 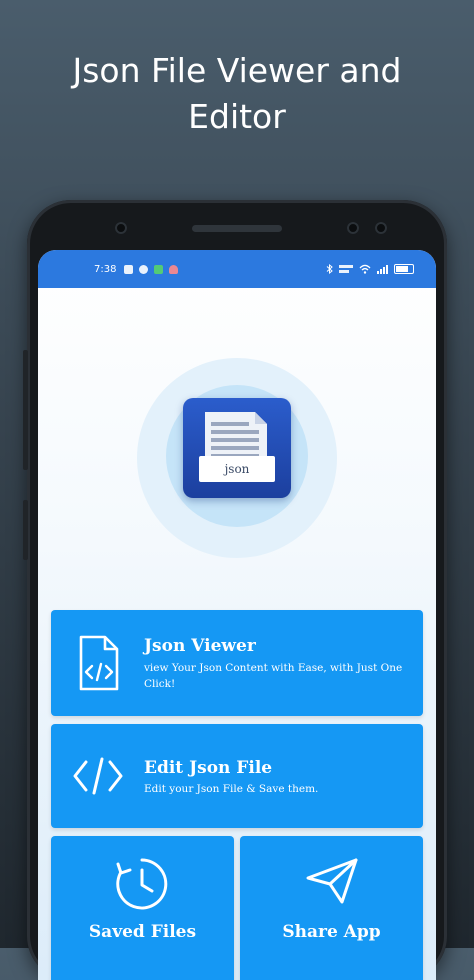 I want to click on promo-headline-line2: Editor, so click(x=237, y=116).